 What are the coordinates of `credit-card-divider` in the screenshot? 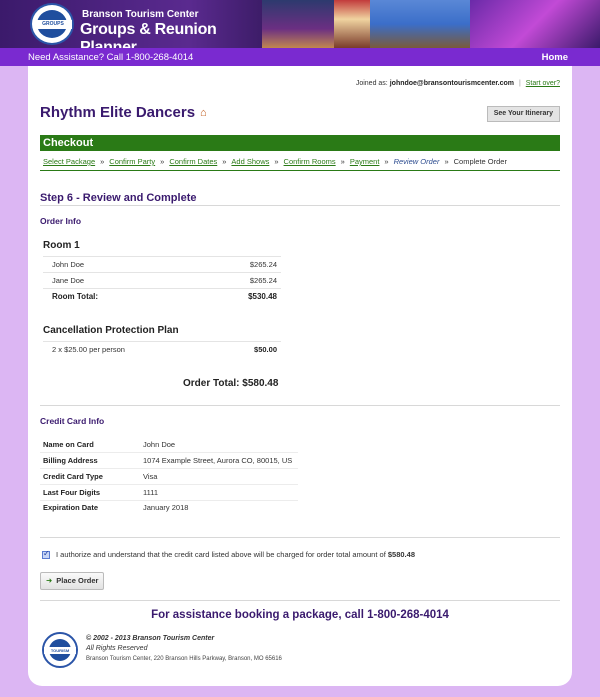 It's located at (300, 537).